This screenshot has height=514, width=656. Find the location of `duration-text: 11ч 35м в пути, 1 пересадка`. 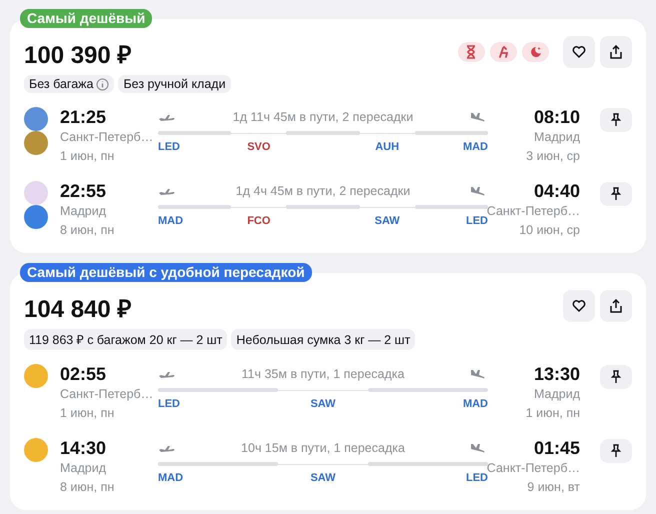

duration-text: 11ч 35м в пути, 1 пересадка is located at coordinates (323, 374).